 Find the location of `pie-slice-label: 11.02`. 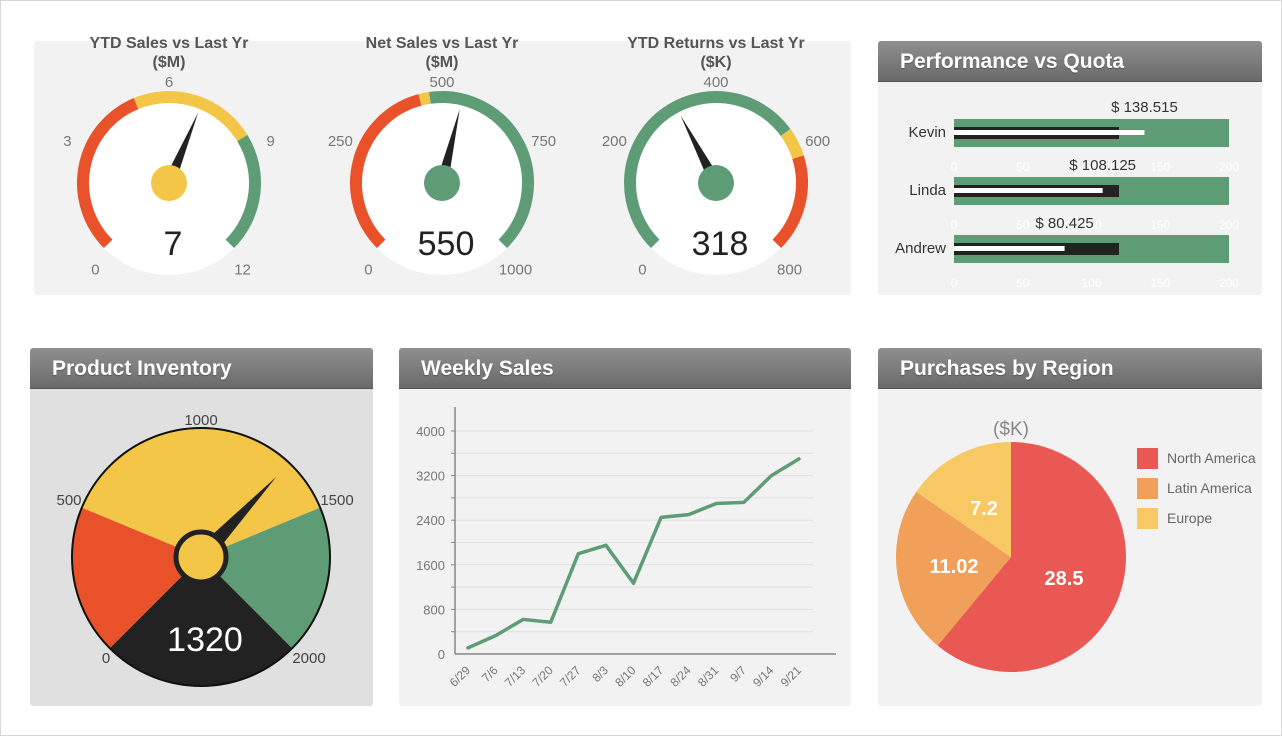

pie-slice-label: 11.02 is located at coordinates (954, 567).